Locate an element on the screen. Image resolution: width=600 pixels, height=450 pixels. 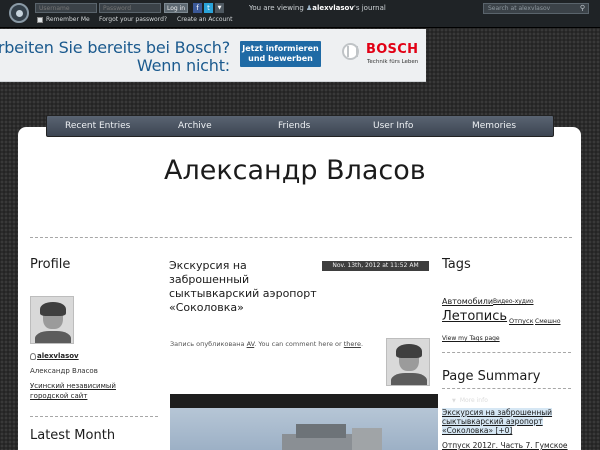
tag-link: Смешно is located at coordinates (548, 321).